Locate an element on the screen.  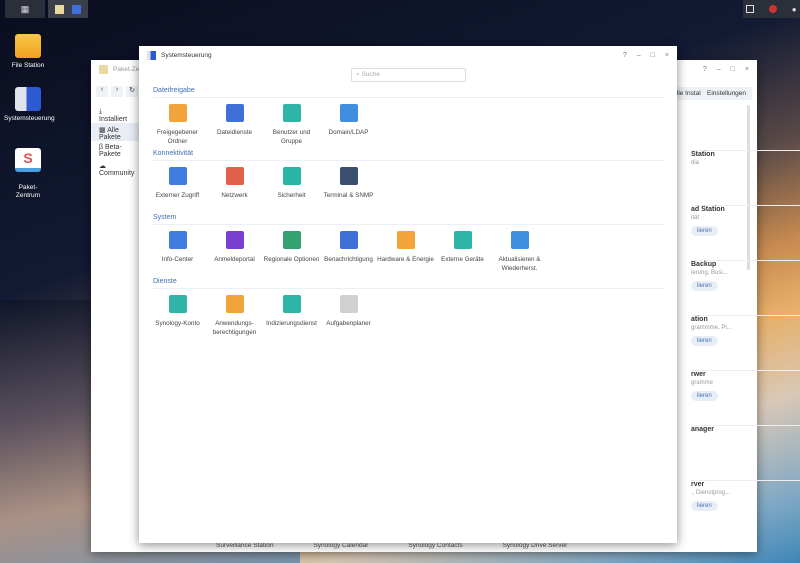
package-name: Station is located at coordinates (703, 154).